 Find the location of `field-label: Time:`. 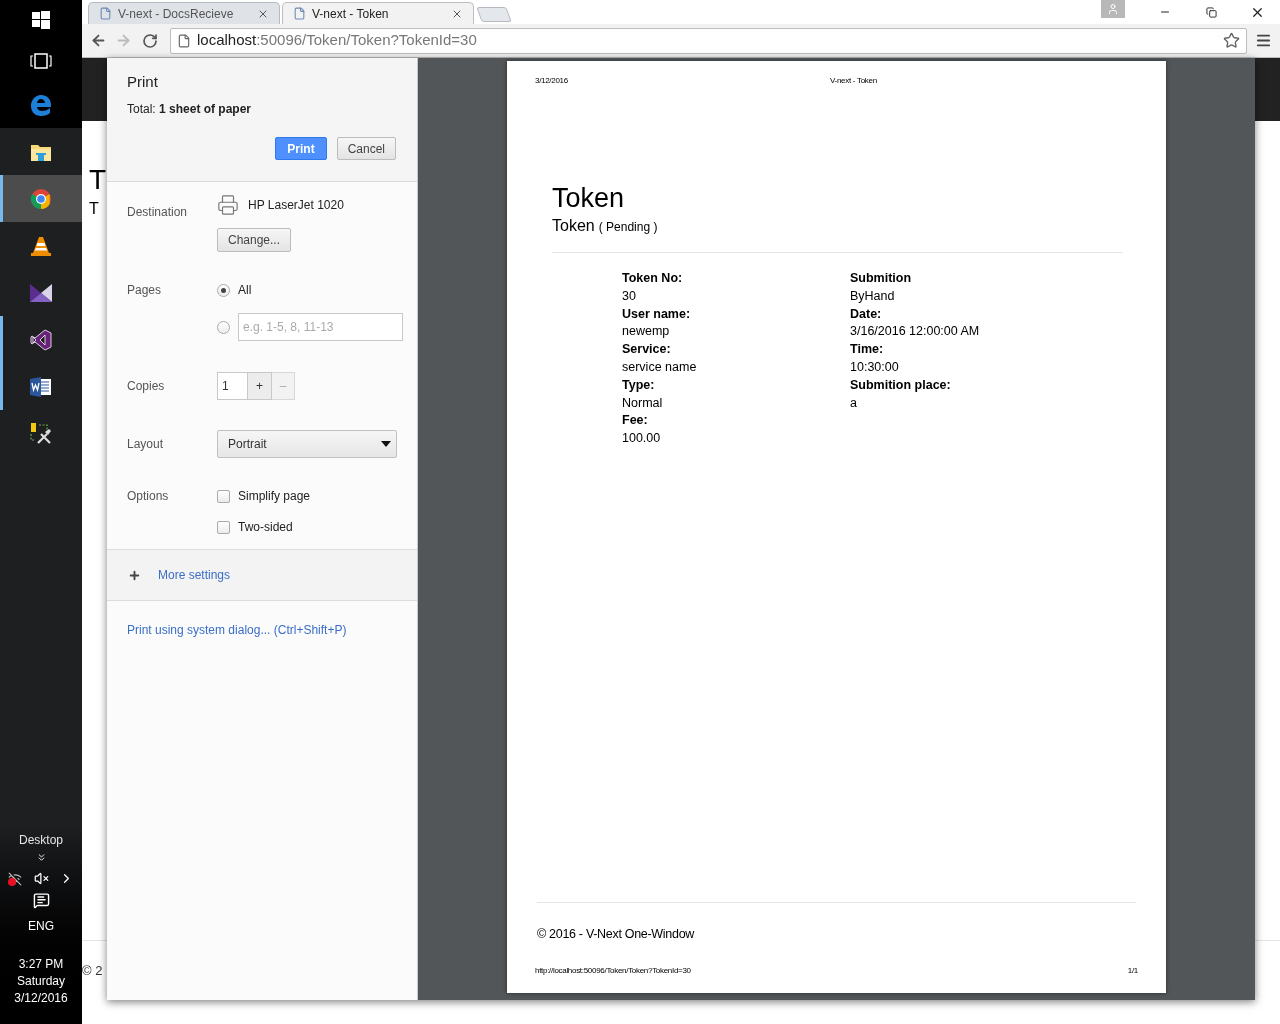

field-label: Time: is located at coordinates (867, 350).